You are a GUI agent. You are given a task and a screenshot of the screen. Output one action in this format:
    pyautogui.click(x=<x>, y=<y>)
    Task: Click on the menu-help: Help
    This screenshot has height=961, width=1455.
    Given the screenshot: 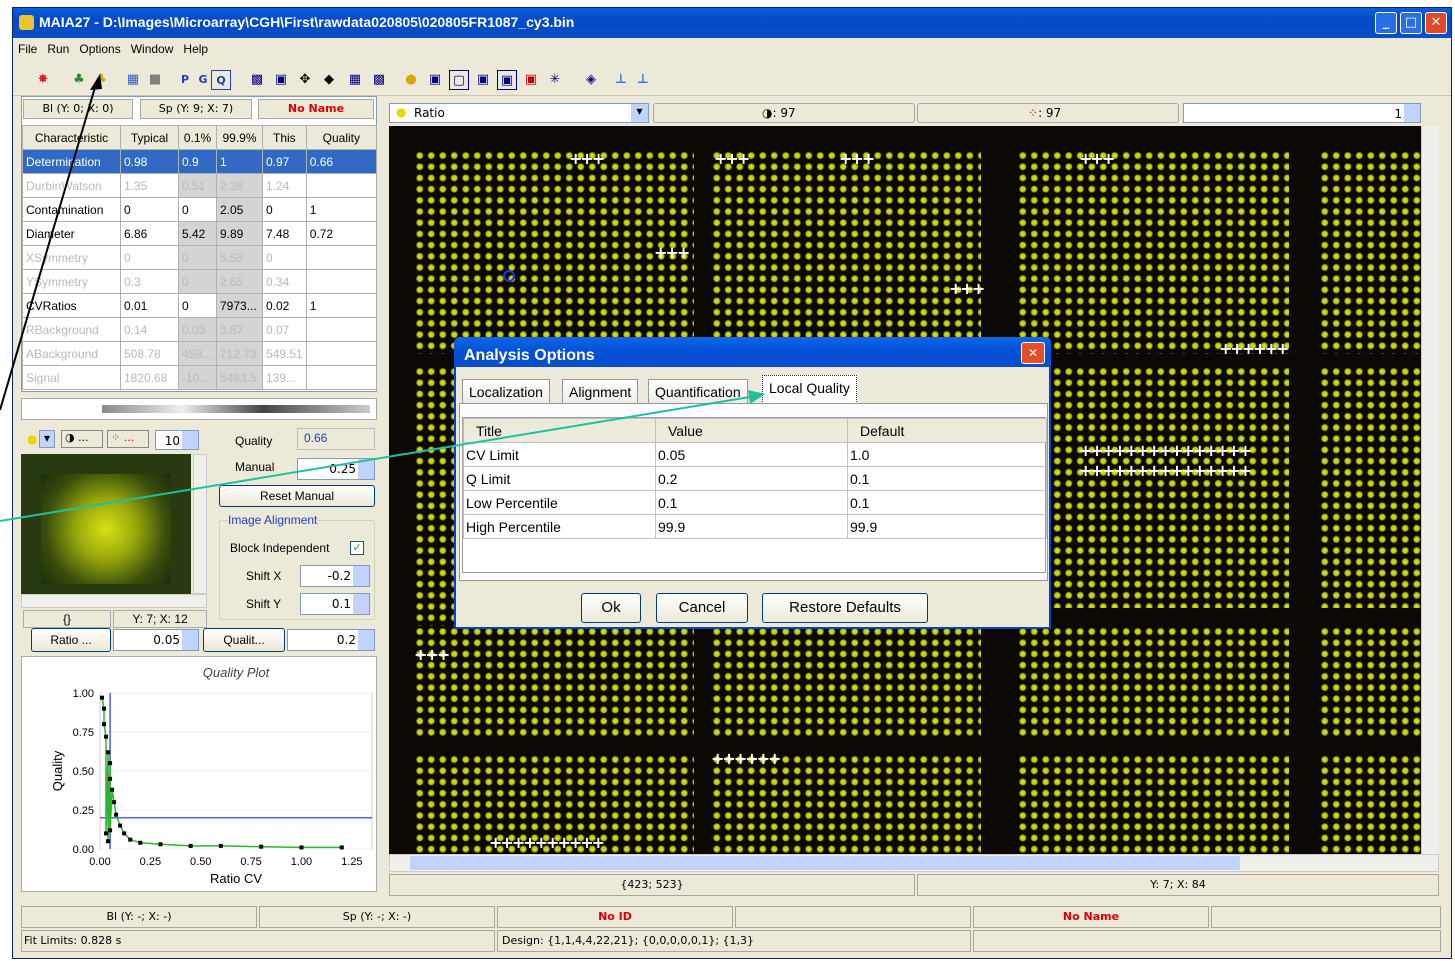 What is the action you would take?
    pyautogui.click(x=195, y=49)
    